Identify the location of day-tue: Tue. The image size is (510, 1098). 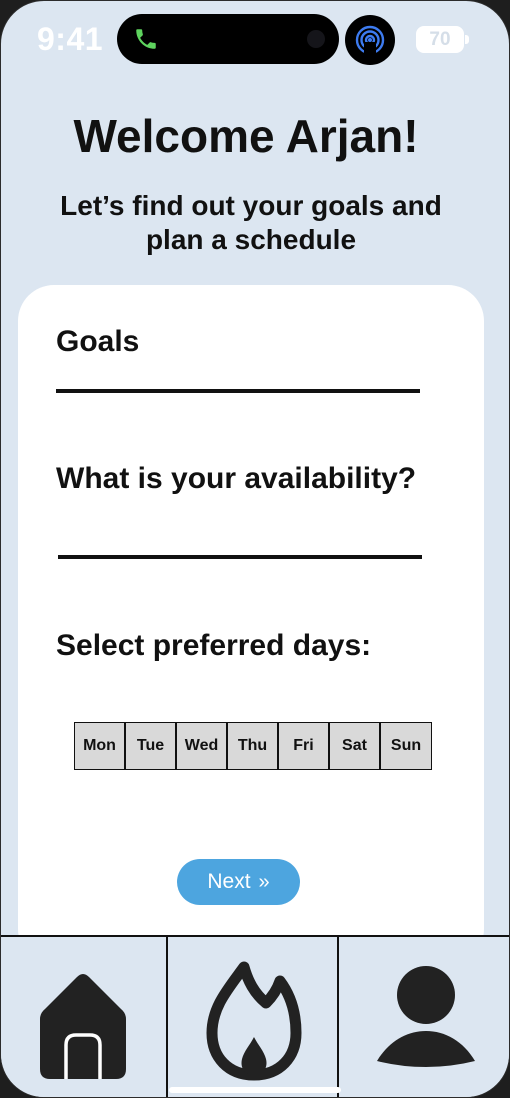
(151, 746).